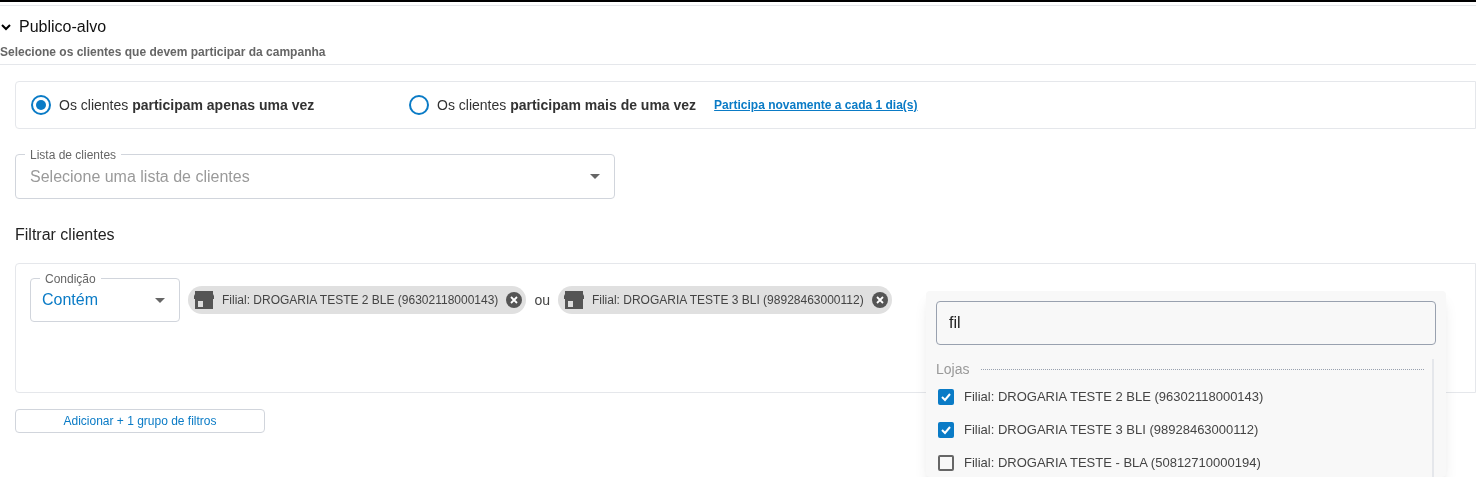 Image resolution: width=1476 pixels, height=477 pixels. What do you see at coordinates (542, 300) in the screenshot?
I see `or-separator: ou` at bounding box center [542, 300].